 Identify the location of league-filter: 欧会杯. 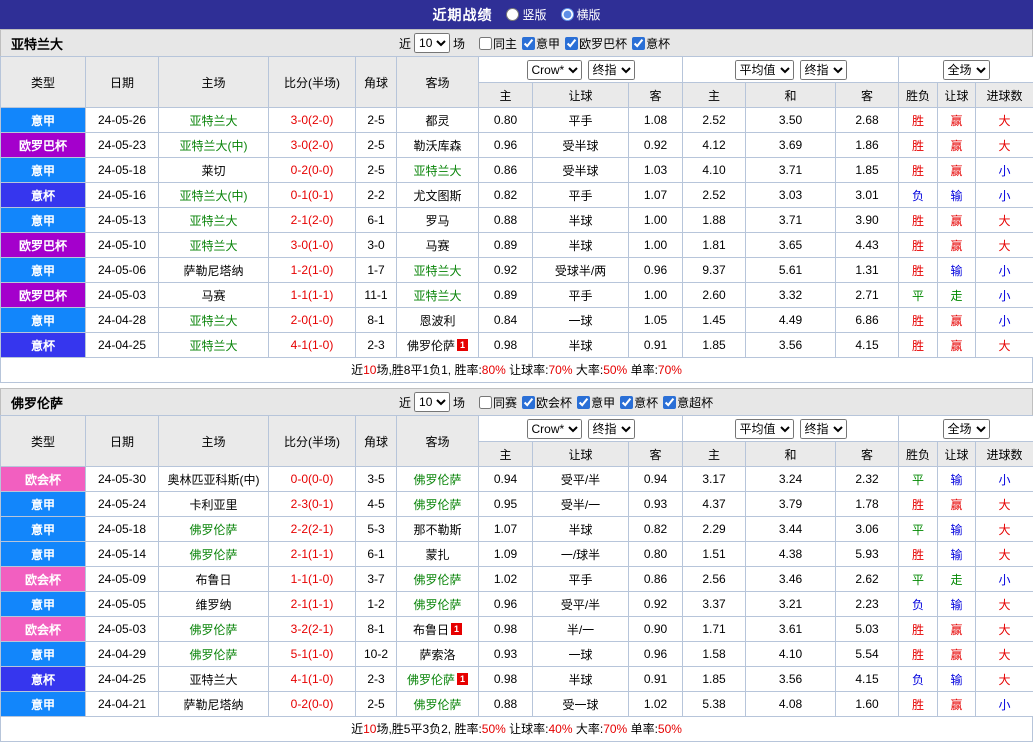
(544, 402).